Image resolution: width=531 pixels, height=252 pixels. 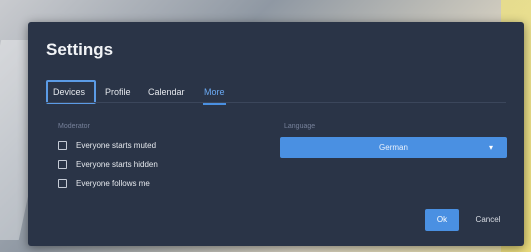 What do you see at coordinates (80, 49) in the screenshot?
I see `dialog-title: Settings` at bounding box center [80, 49].